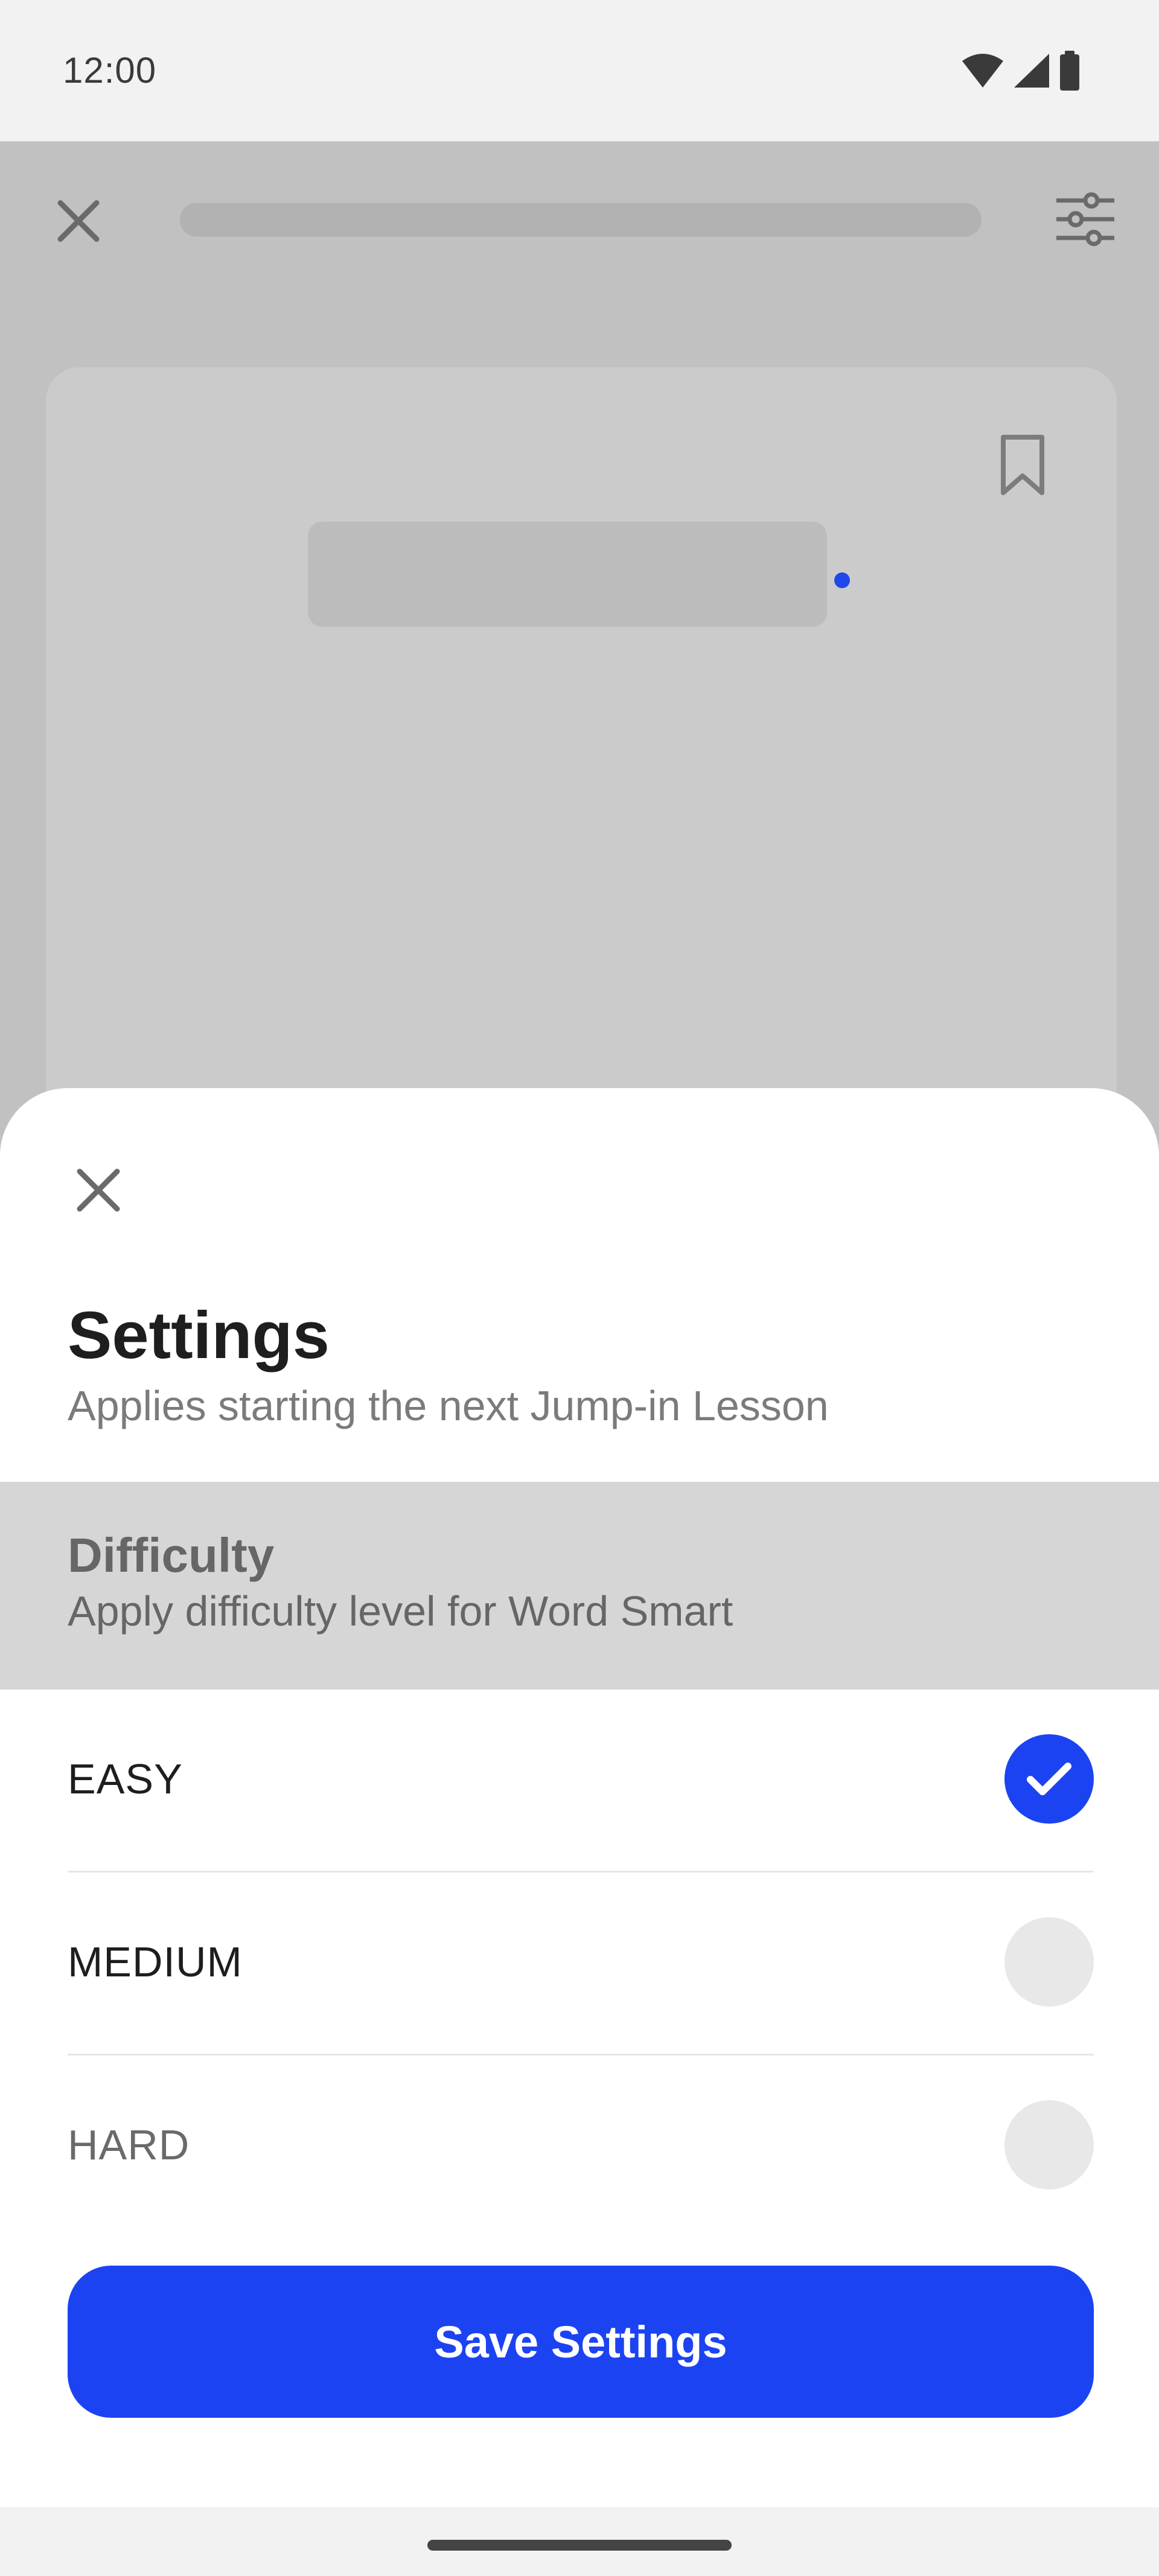 This screenshot has width=1159, height=2576. Describe the element at coordinates (400, 1611) in the screenshot. I see `section-description: Apply difficulty level for Word Smart` at that location.